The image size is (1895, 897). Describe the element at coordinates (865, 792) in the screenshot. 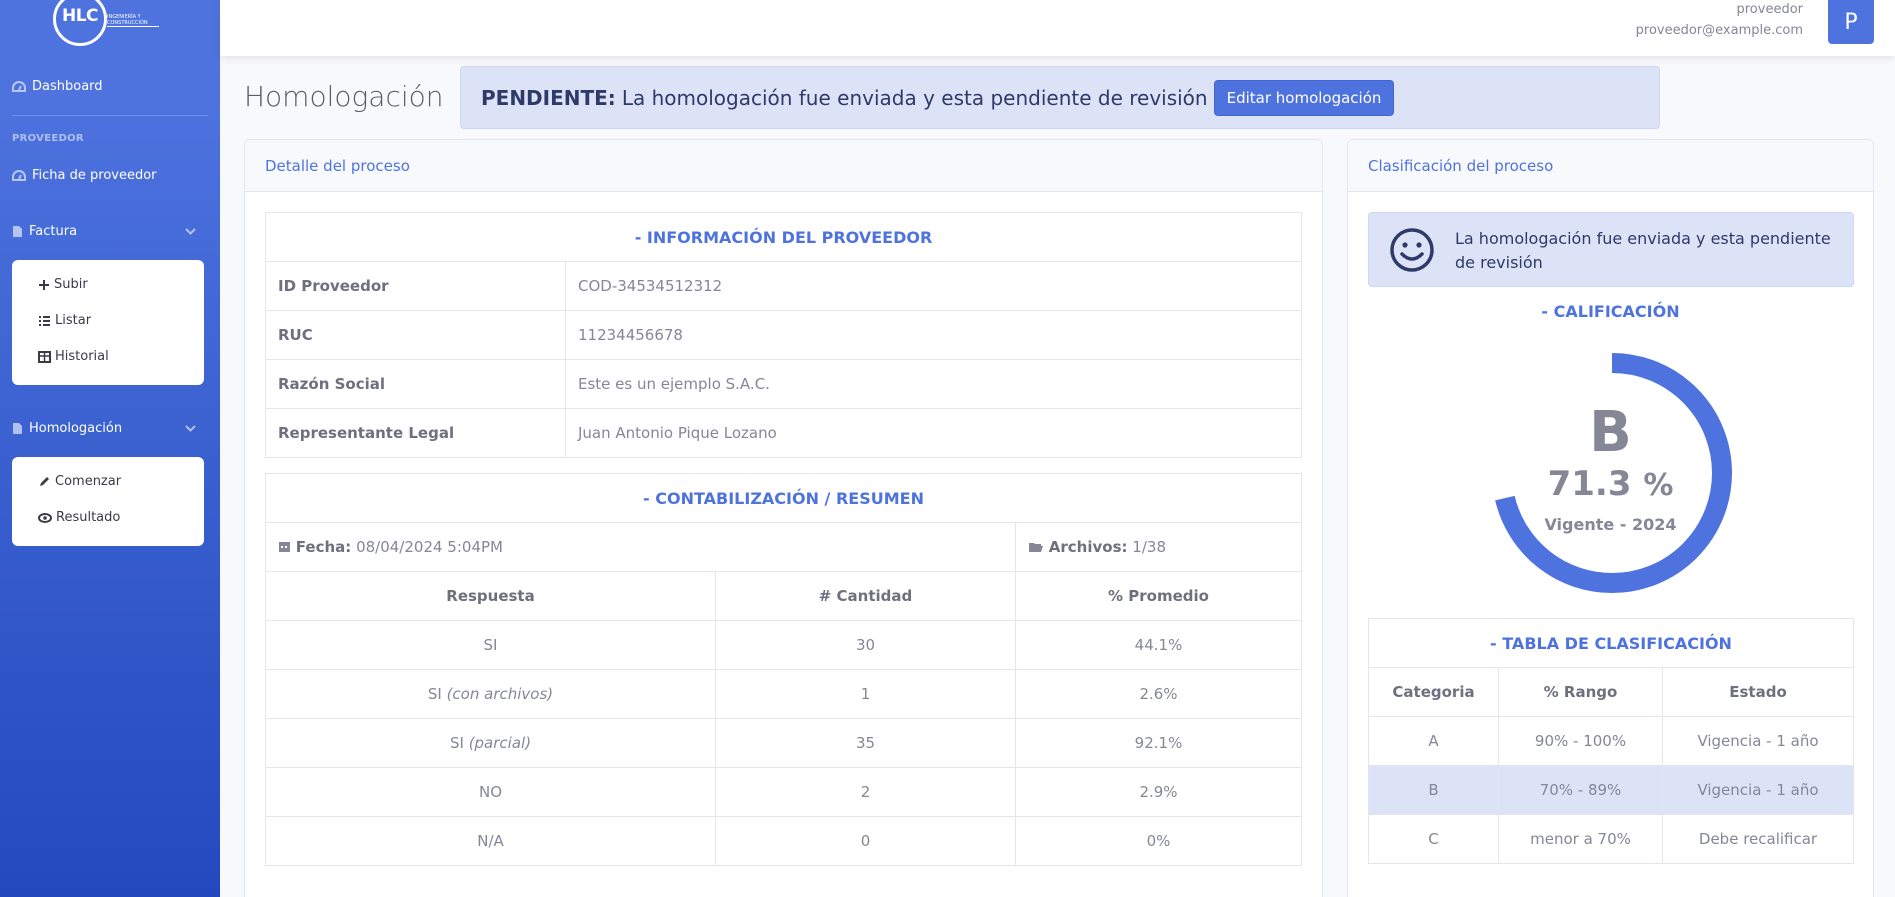

I see `cantidad-cell: 2` at that location.